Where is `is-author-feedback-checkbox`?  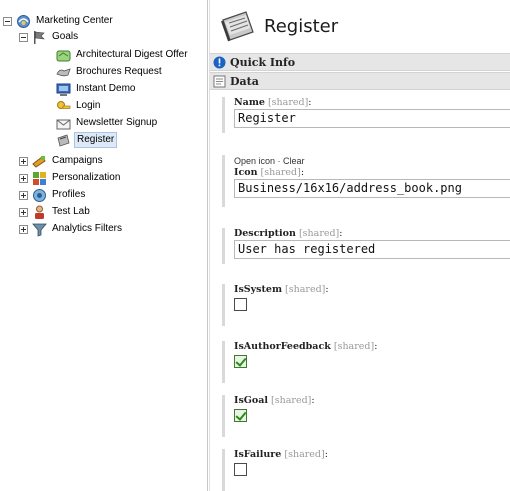 is-author-feedback-checkbox is located at coordinates (240, 361).